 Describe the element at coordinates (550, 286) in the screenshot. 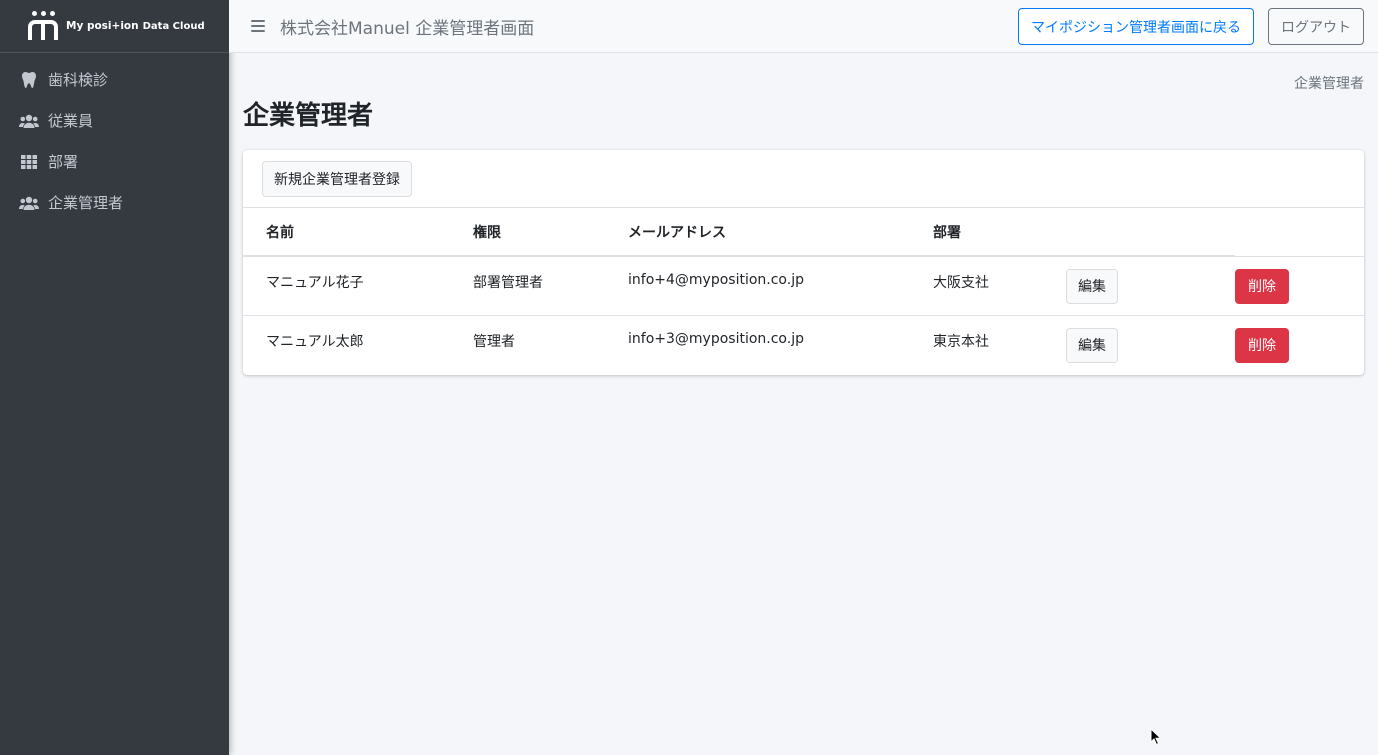

I see `cell-role: 部署管理者` at that location.